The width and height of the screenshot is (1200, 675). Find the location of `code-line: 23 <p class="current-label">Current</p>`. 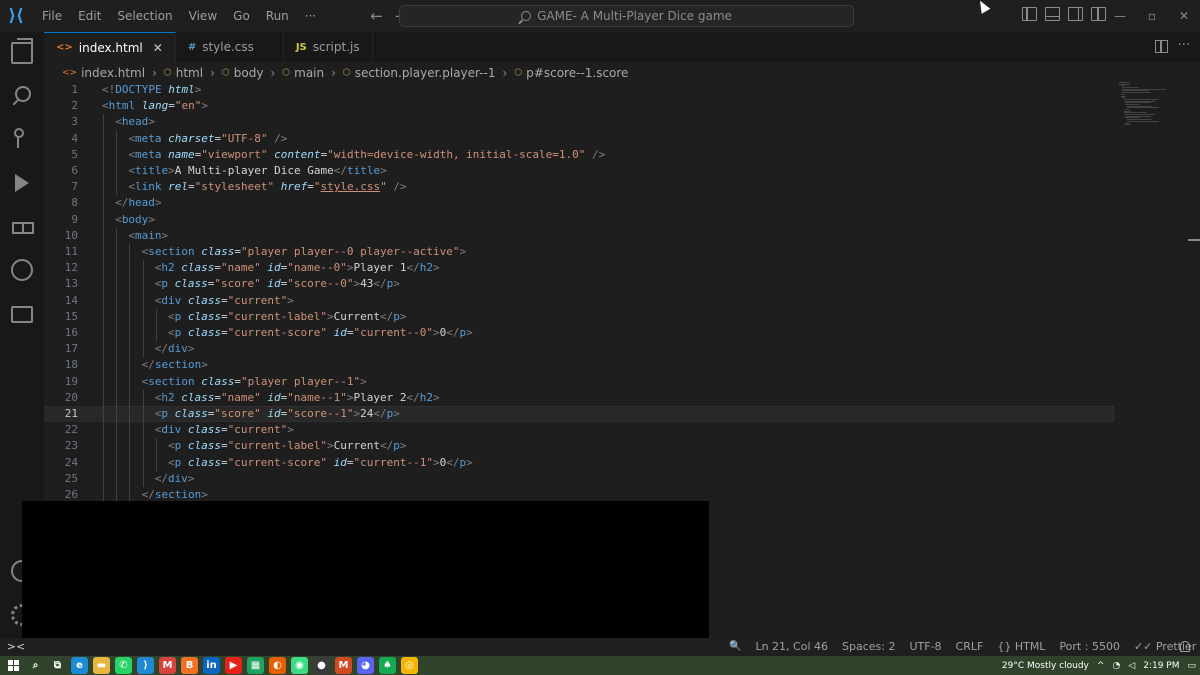

code-line: 23 <p class="current-label">Current</p> is located at coordinates (579, 446).